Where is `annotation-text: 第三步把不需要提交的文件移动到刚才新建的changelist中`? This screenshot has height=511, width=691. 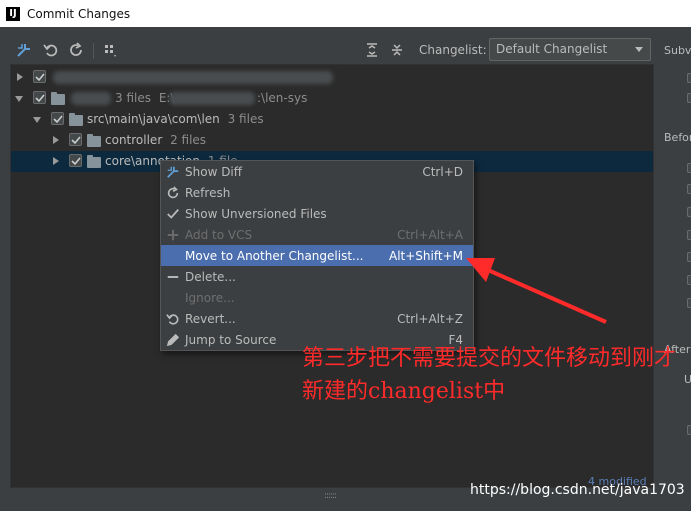
annotation-text: 第三步把不需要提交的文件移动到刚才新建的changelist中 is located at coordinates (489, 375).